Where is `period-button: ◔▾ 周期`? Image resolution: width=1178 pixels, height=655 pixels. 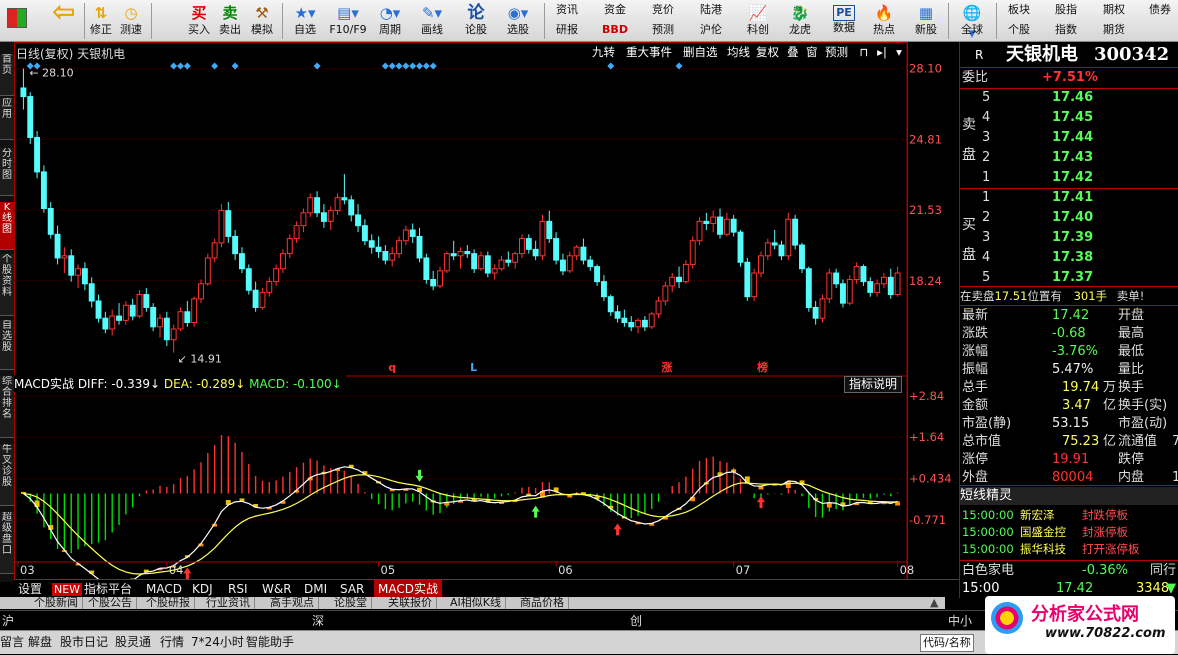 period-button: ◔▾ 周期 is located at coordinates (390, 21).